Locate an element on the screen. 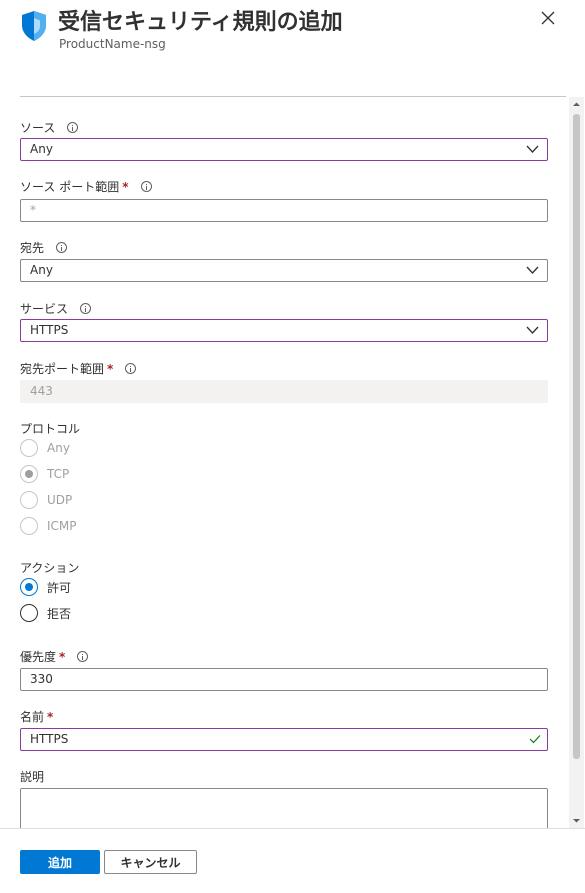  page-subtitle: ProductName-nsg is located at coordinates (112, 44).